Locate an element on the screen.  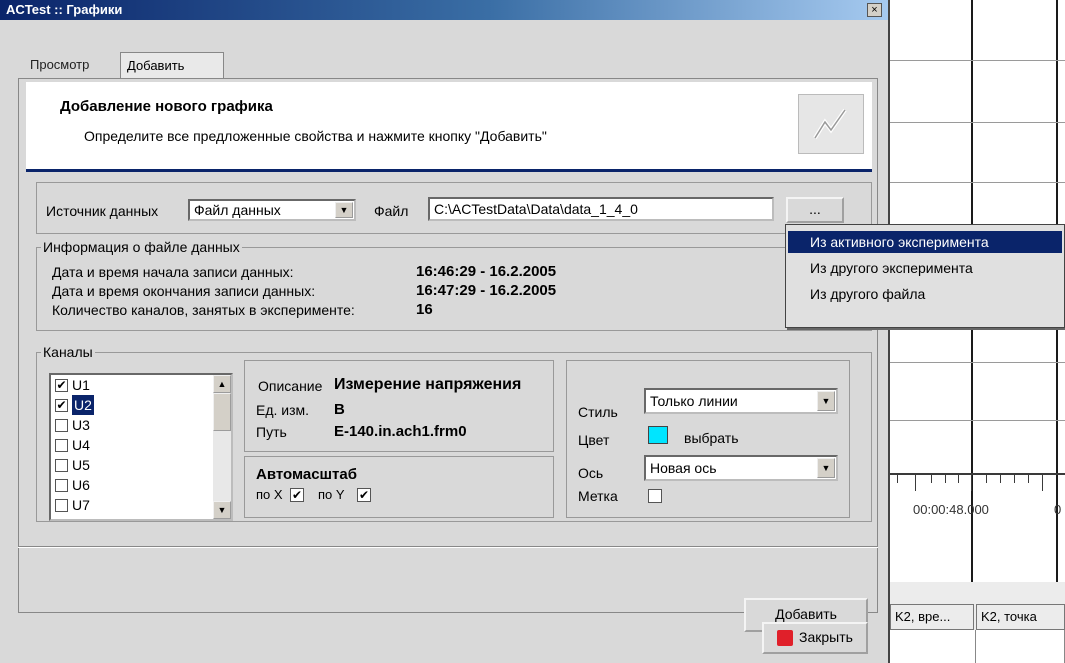
channel-count-value: 16 is located at coordinates (424, 309).